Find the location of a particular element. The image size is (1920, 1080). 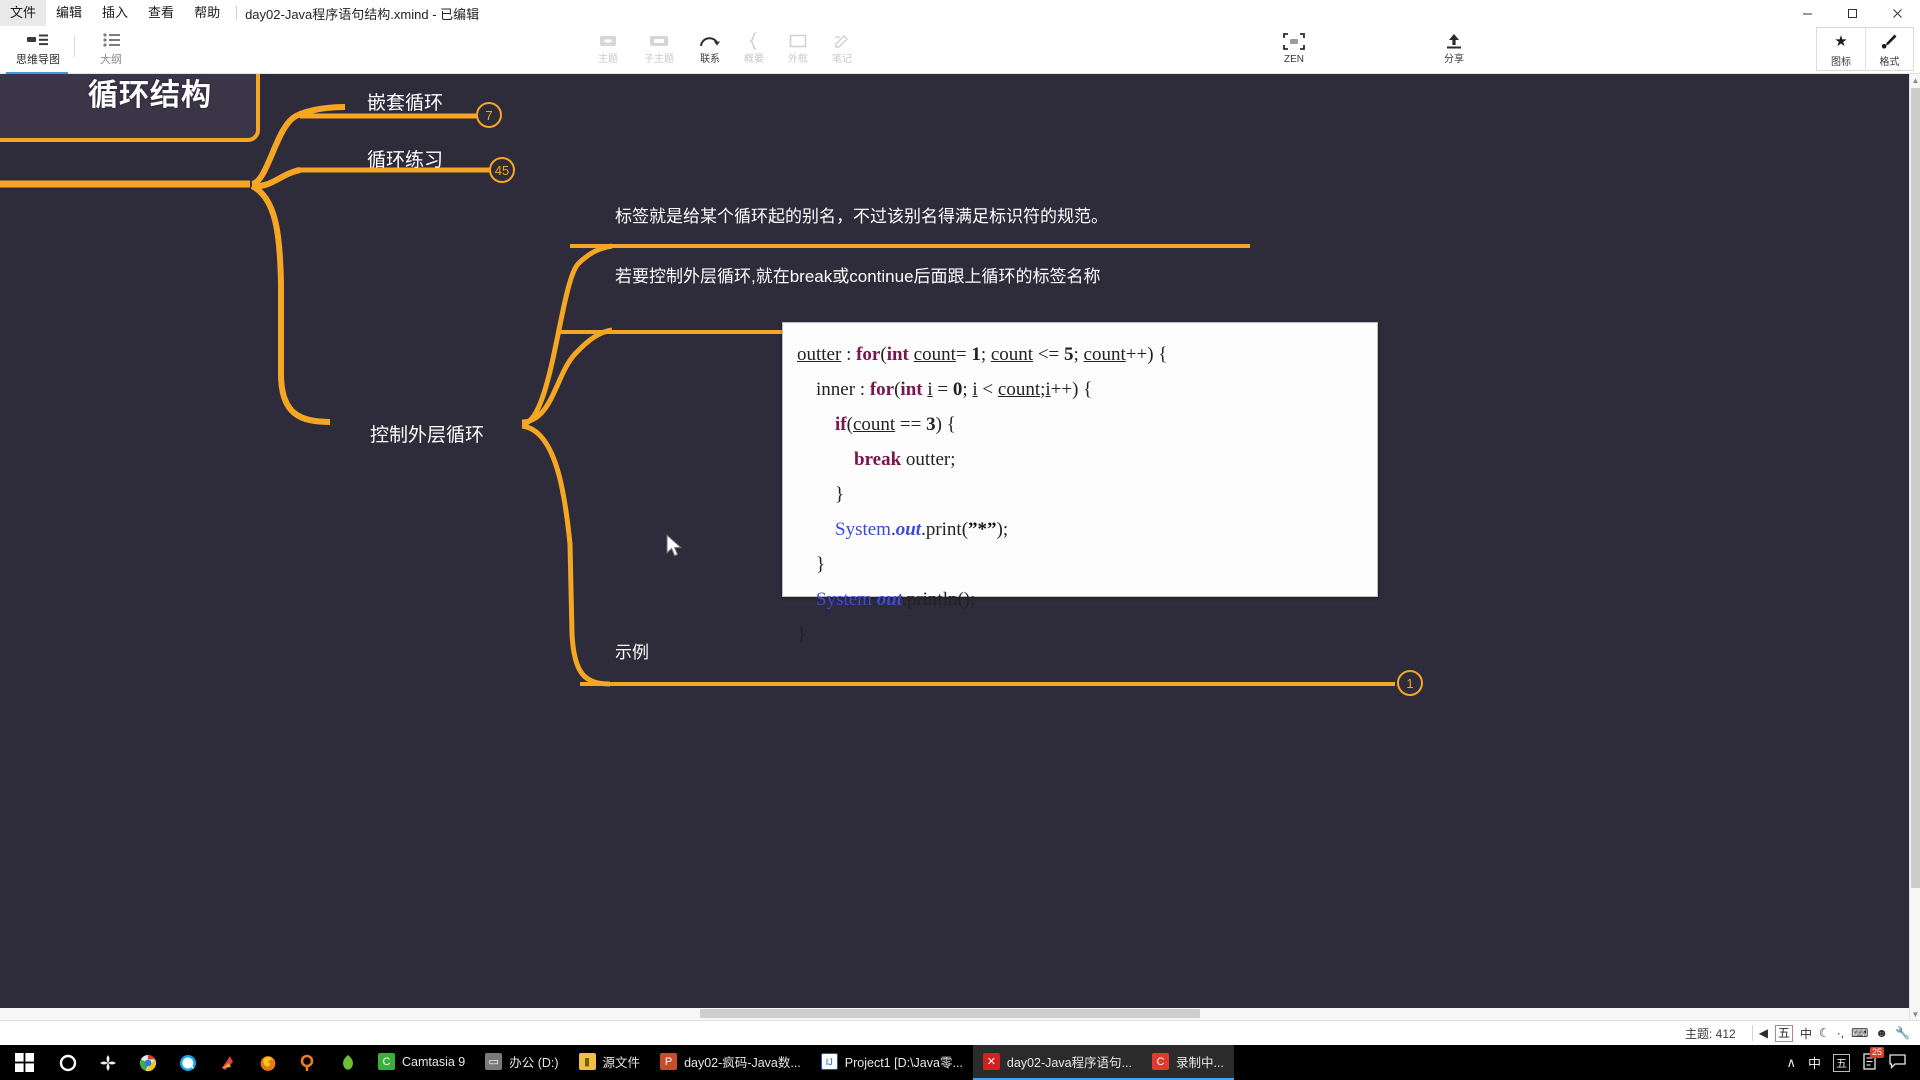

ime-toolbar: ◀ 五 中 ☾ ·, ⌨ ☻ 🔧 is located at coordinates (1839, 1033).